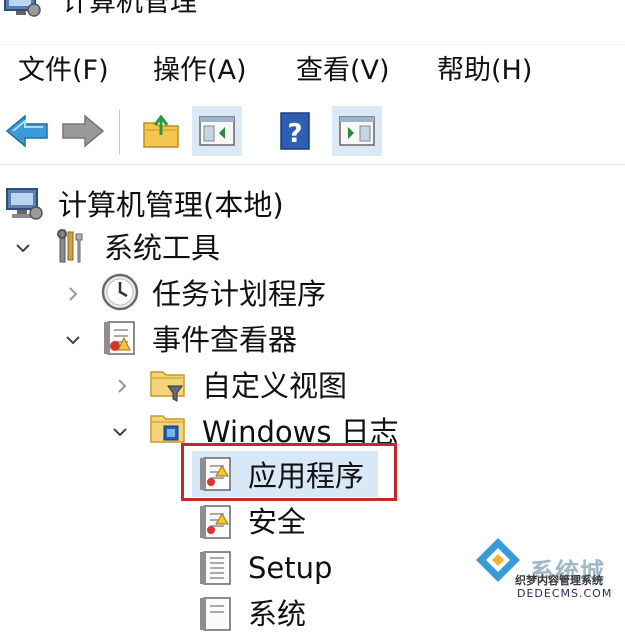 Image resolution: width=625 pixels, height=638 pixels. I want to click on tools-icon, so click(72, 246).